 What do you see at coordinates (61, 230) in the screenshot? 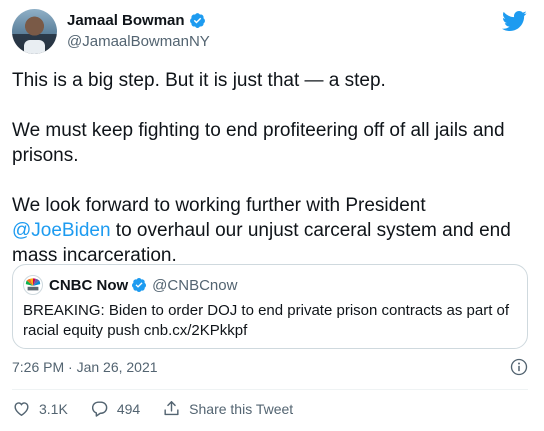
I see `mention-link: @JoeBiden` at bounding box center [61, 230].